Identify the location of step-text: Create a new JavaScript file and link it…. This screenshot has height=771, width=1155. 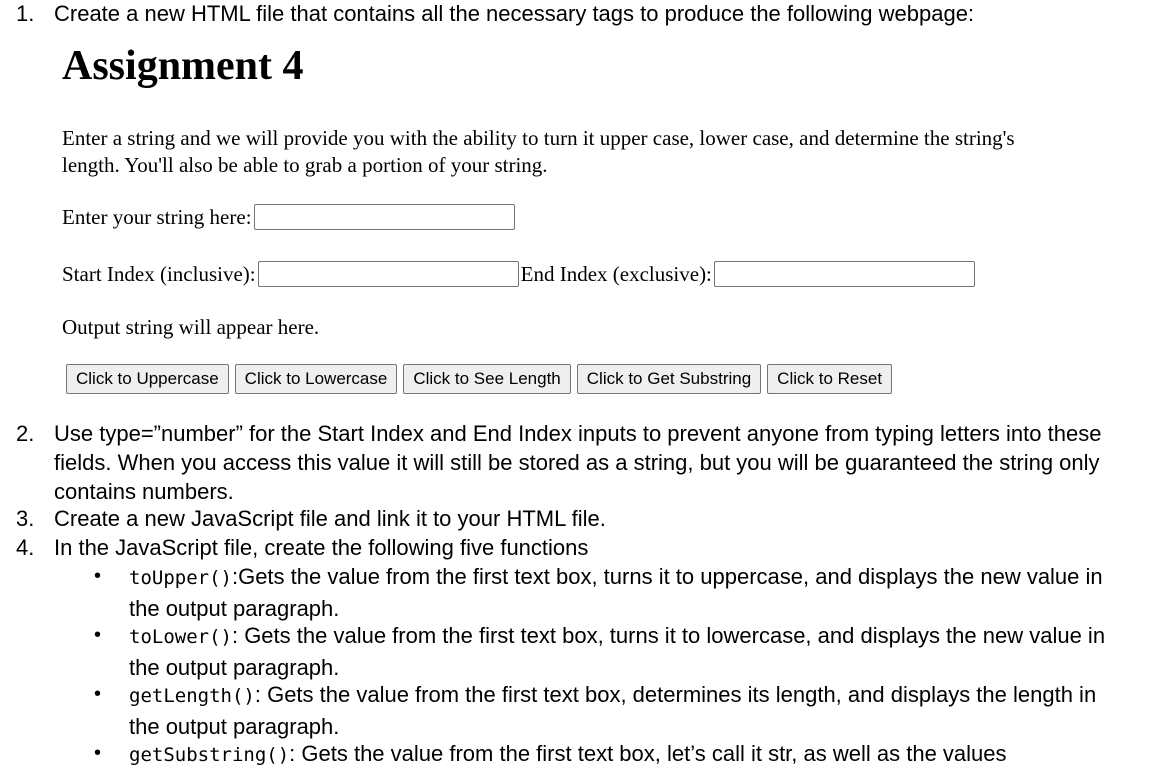
(330, 518).